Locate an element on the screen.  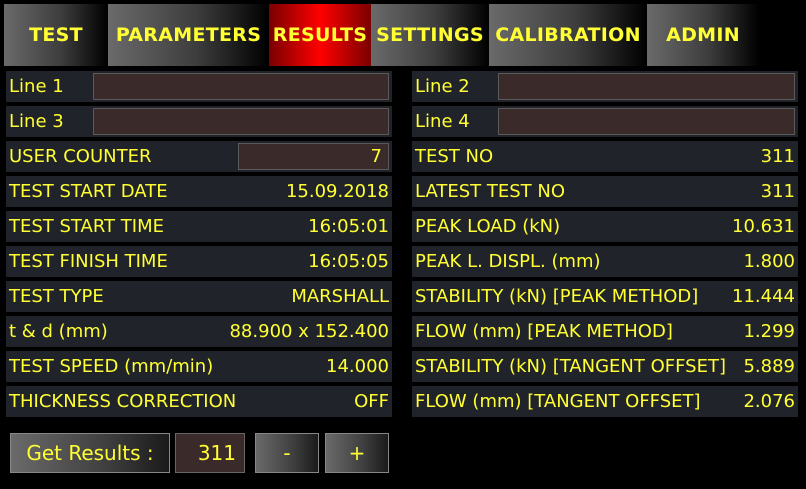
line3-input is located at coordinates (241, 121).